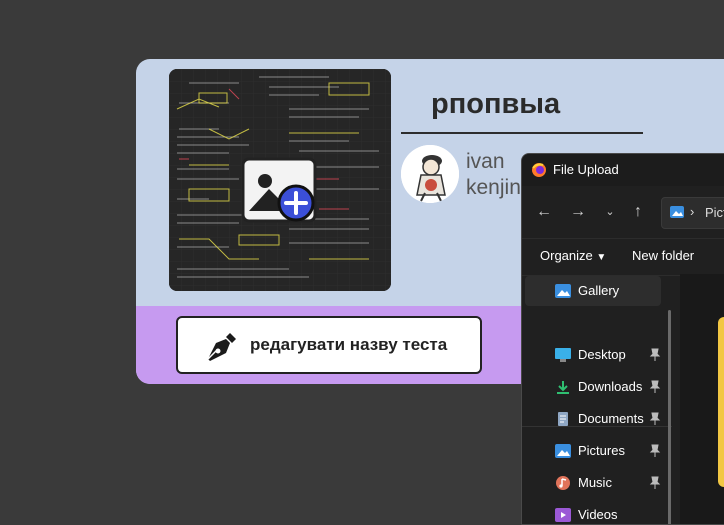 Image resolution: width=724 pixels, height=525 pixels. I want to click on nav-item-label: Documents, so click(611, 418).